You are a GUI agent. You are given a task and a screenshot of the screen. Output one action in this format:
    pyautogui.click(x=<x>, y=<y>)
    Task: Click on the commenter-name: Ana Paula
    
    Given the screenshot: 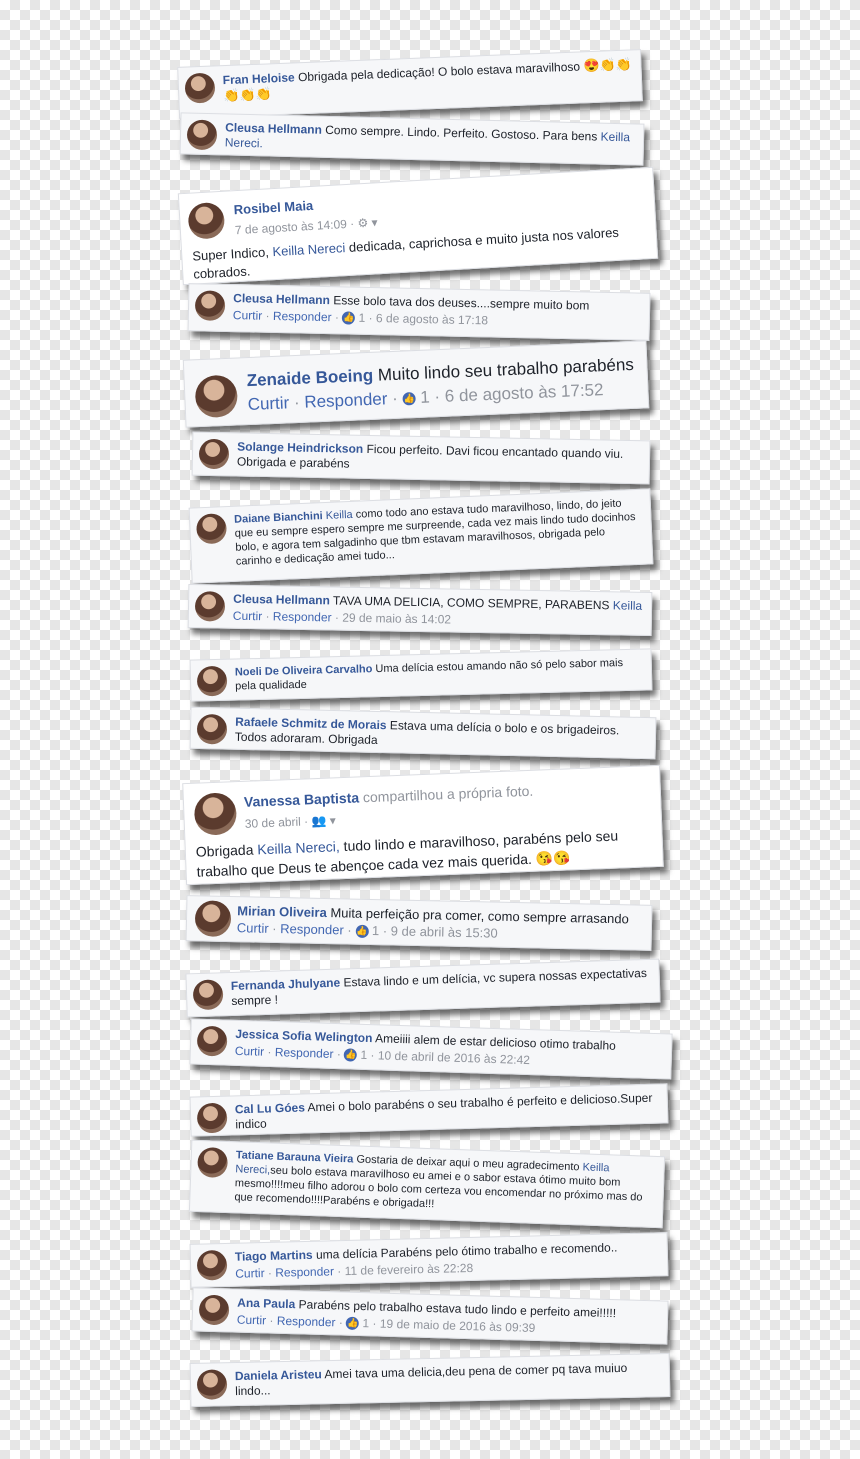 What is the action you would take?
    pyautogui.click(x=266, y=1304)
    